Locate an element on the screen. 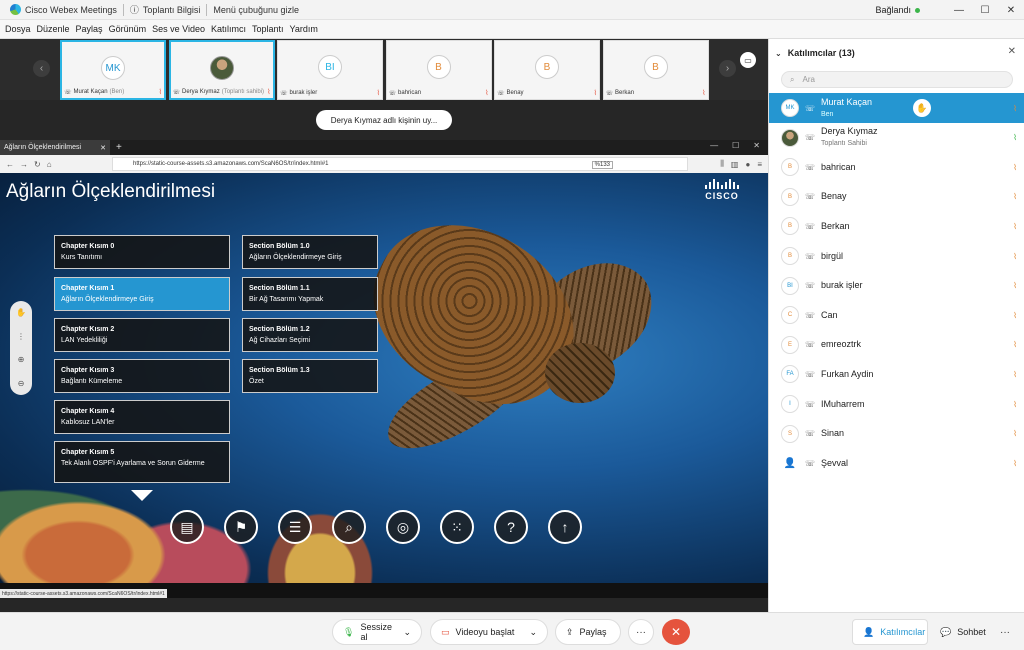 This screenshot has width=1024, height=650. reader-icon: ▥ is located at coordinates (735, 164).